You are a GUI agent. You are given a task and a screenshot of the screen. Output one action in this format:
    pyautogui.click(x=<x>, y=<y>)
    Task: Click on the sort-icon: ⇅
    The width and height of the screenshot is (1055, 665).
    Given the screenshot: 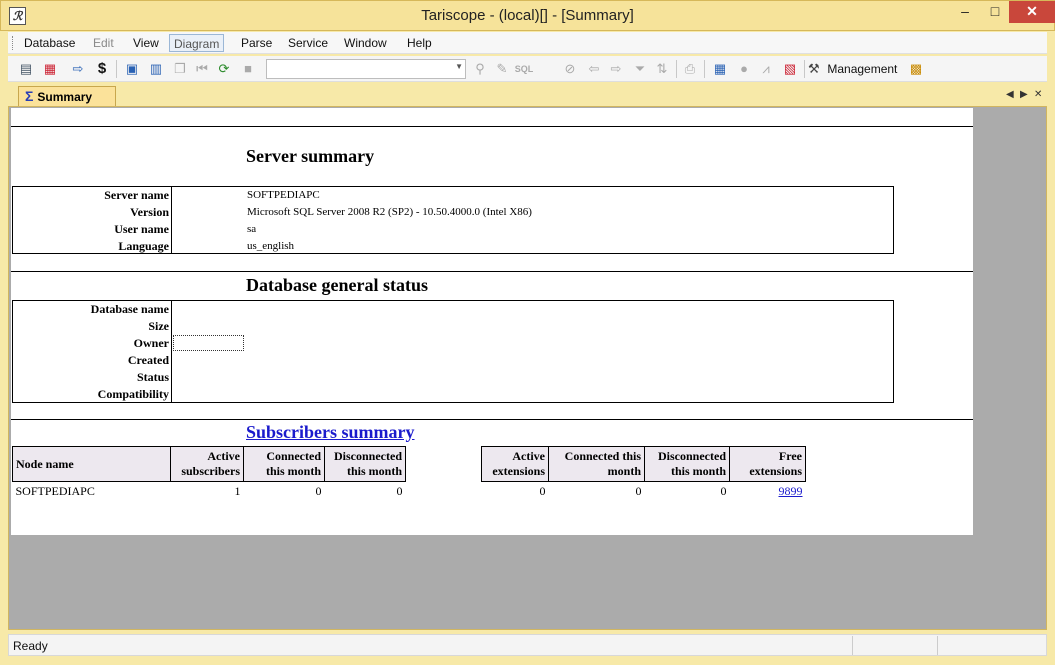 What is the action you would take?
    pyautogui.click(x=662, y=69)
    